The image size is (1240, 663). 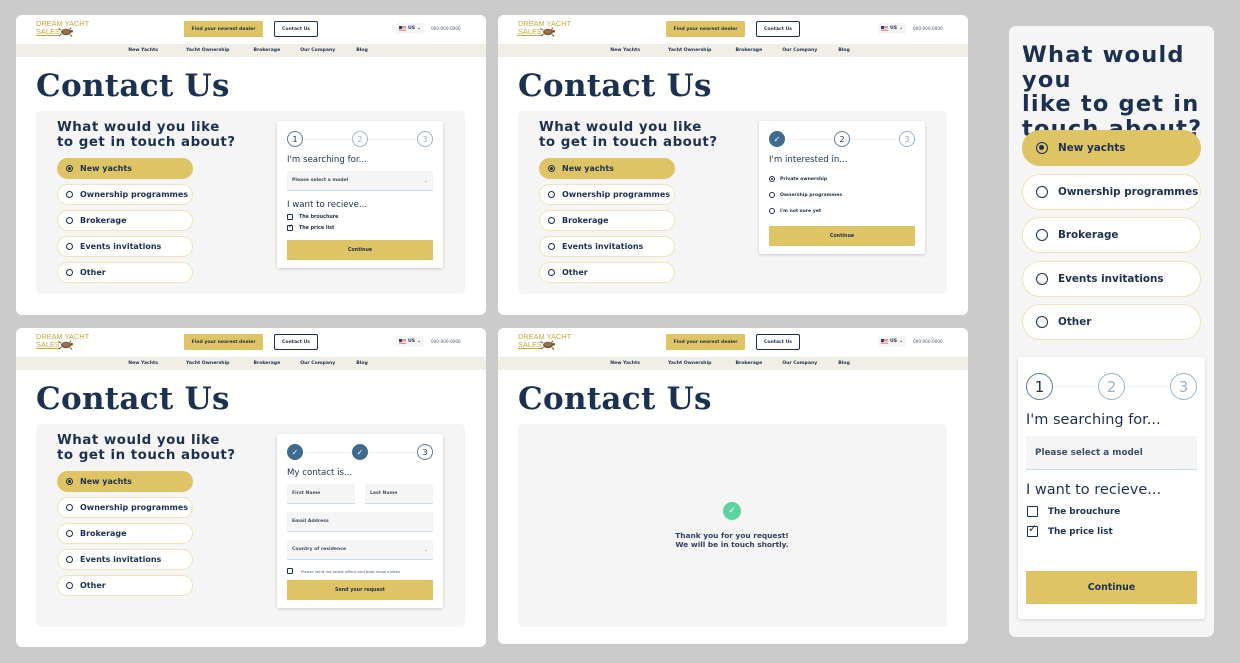 I want to click on option-label: Events invitations, so click(x=1111, y=278).